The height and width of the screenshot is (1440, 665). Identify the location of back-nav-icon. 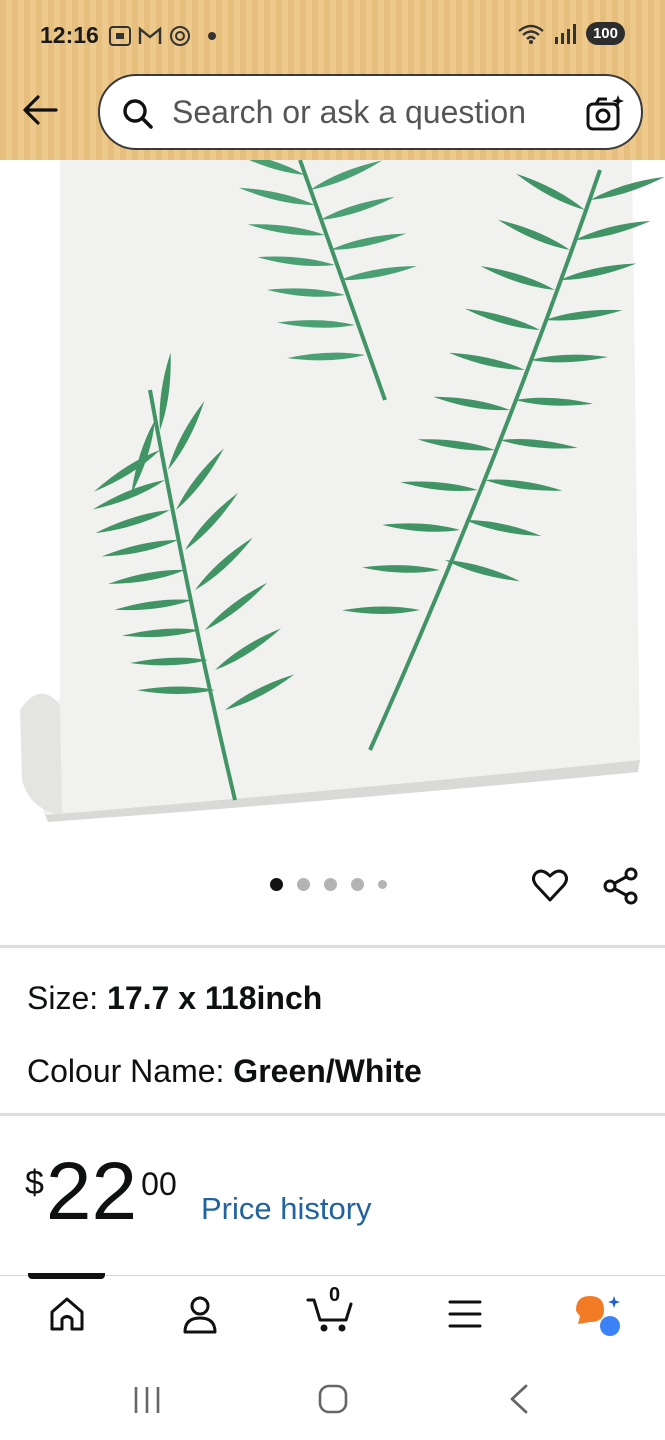
(520, 1399).